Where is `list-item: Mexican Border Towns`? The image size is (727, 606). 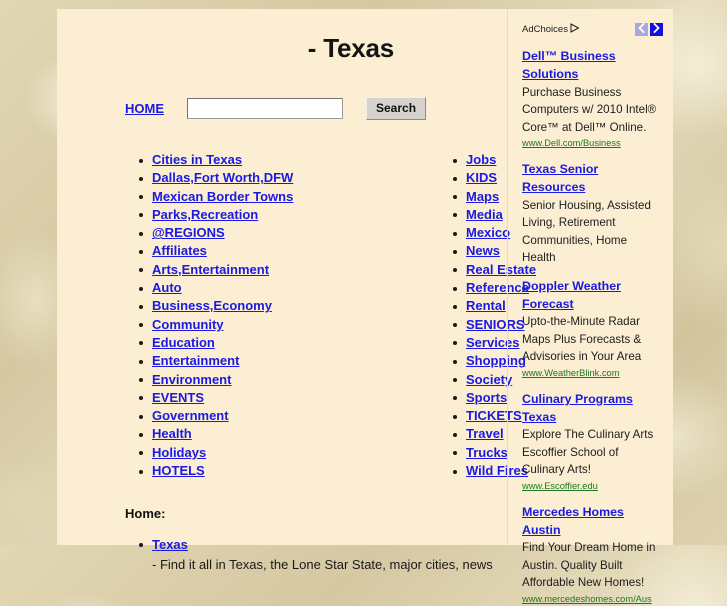
list-item: Mexican Border Towns is located at coordinates (295, 197).